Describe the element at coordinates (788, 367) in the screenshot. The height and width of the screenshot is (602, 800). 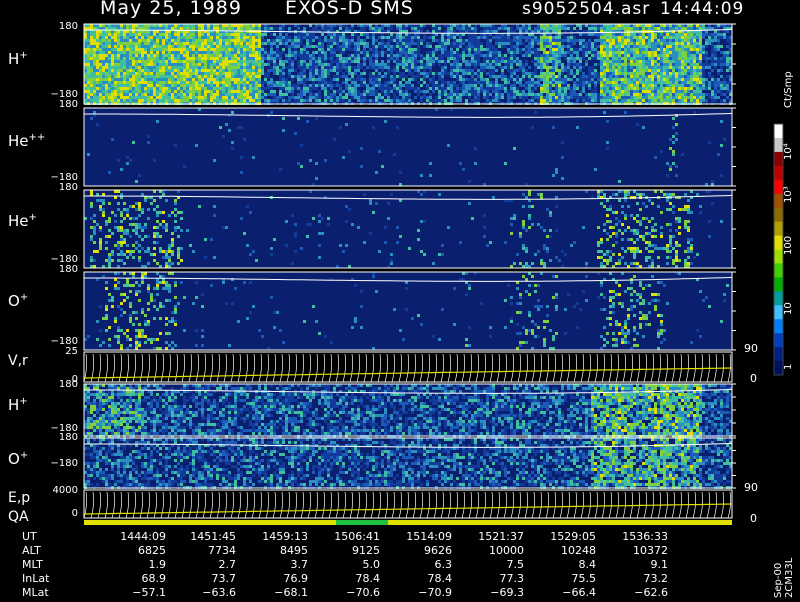
I see `colorbar-tick: 1` at that location.